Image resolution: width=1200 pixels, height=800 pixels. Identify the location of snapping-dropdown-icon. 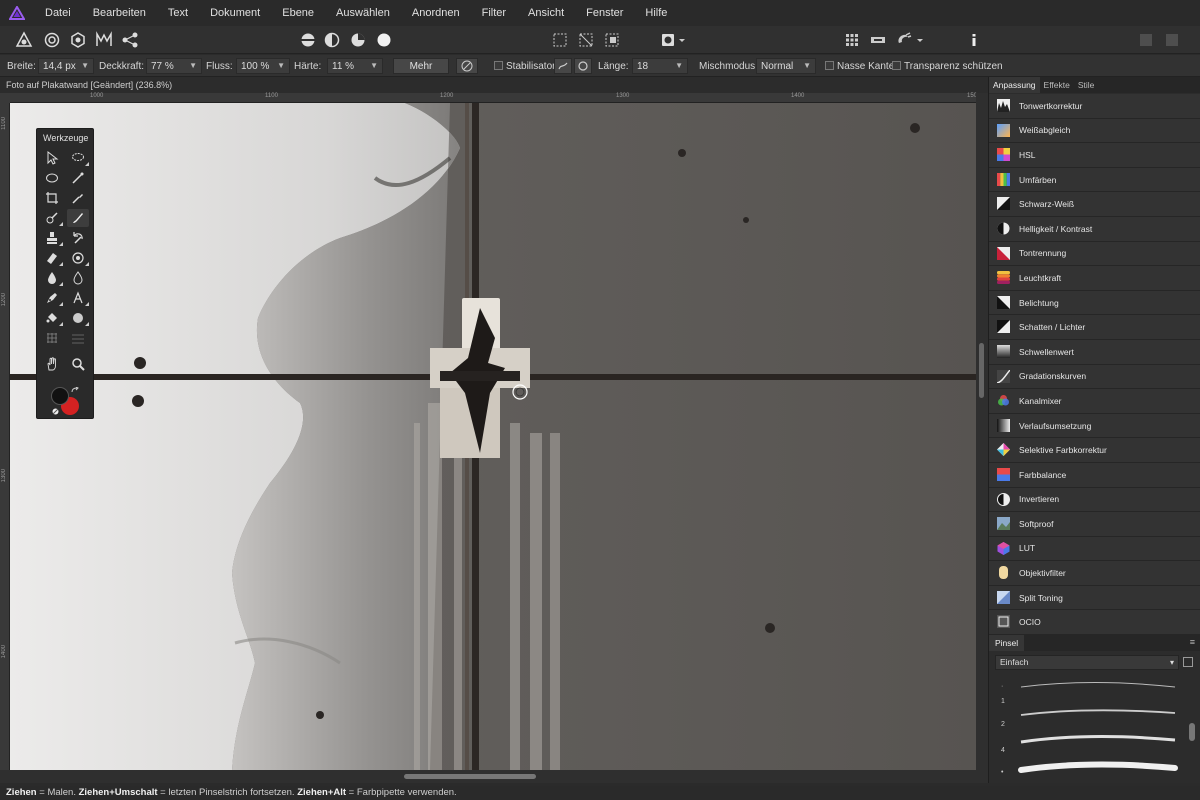
(920, 40).